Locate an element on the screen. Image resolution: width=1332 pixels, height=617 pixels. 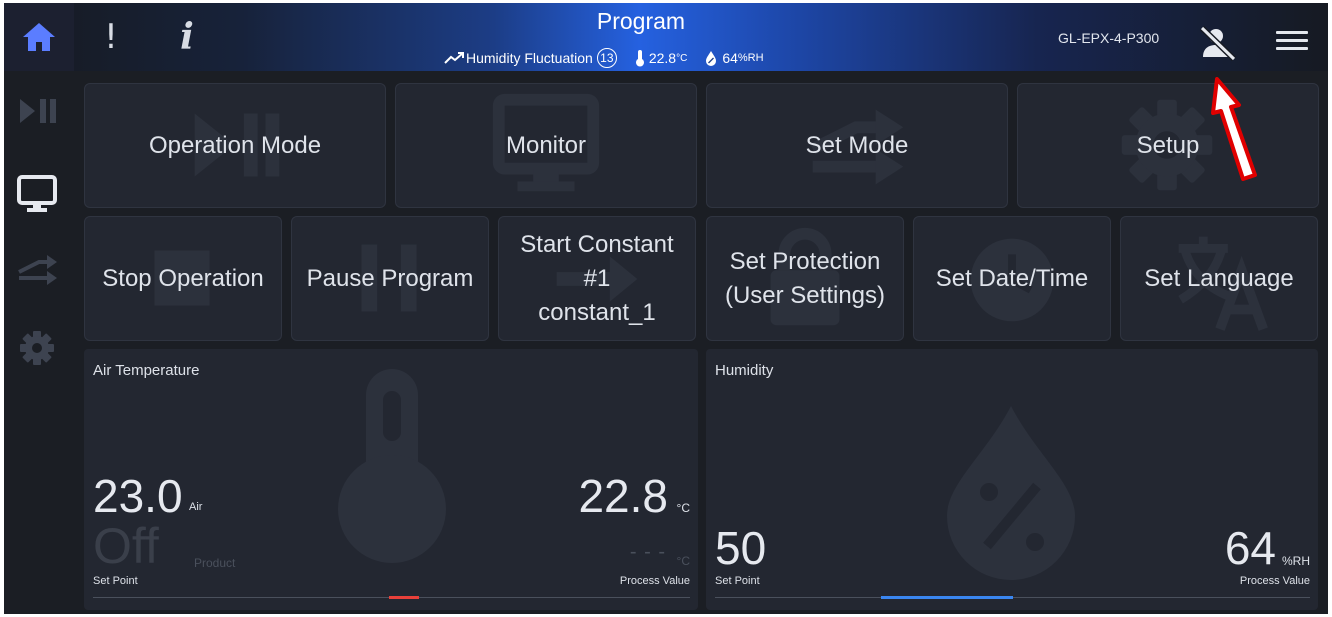
temperature-indicator is located at coordinates (404, 597).